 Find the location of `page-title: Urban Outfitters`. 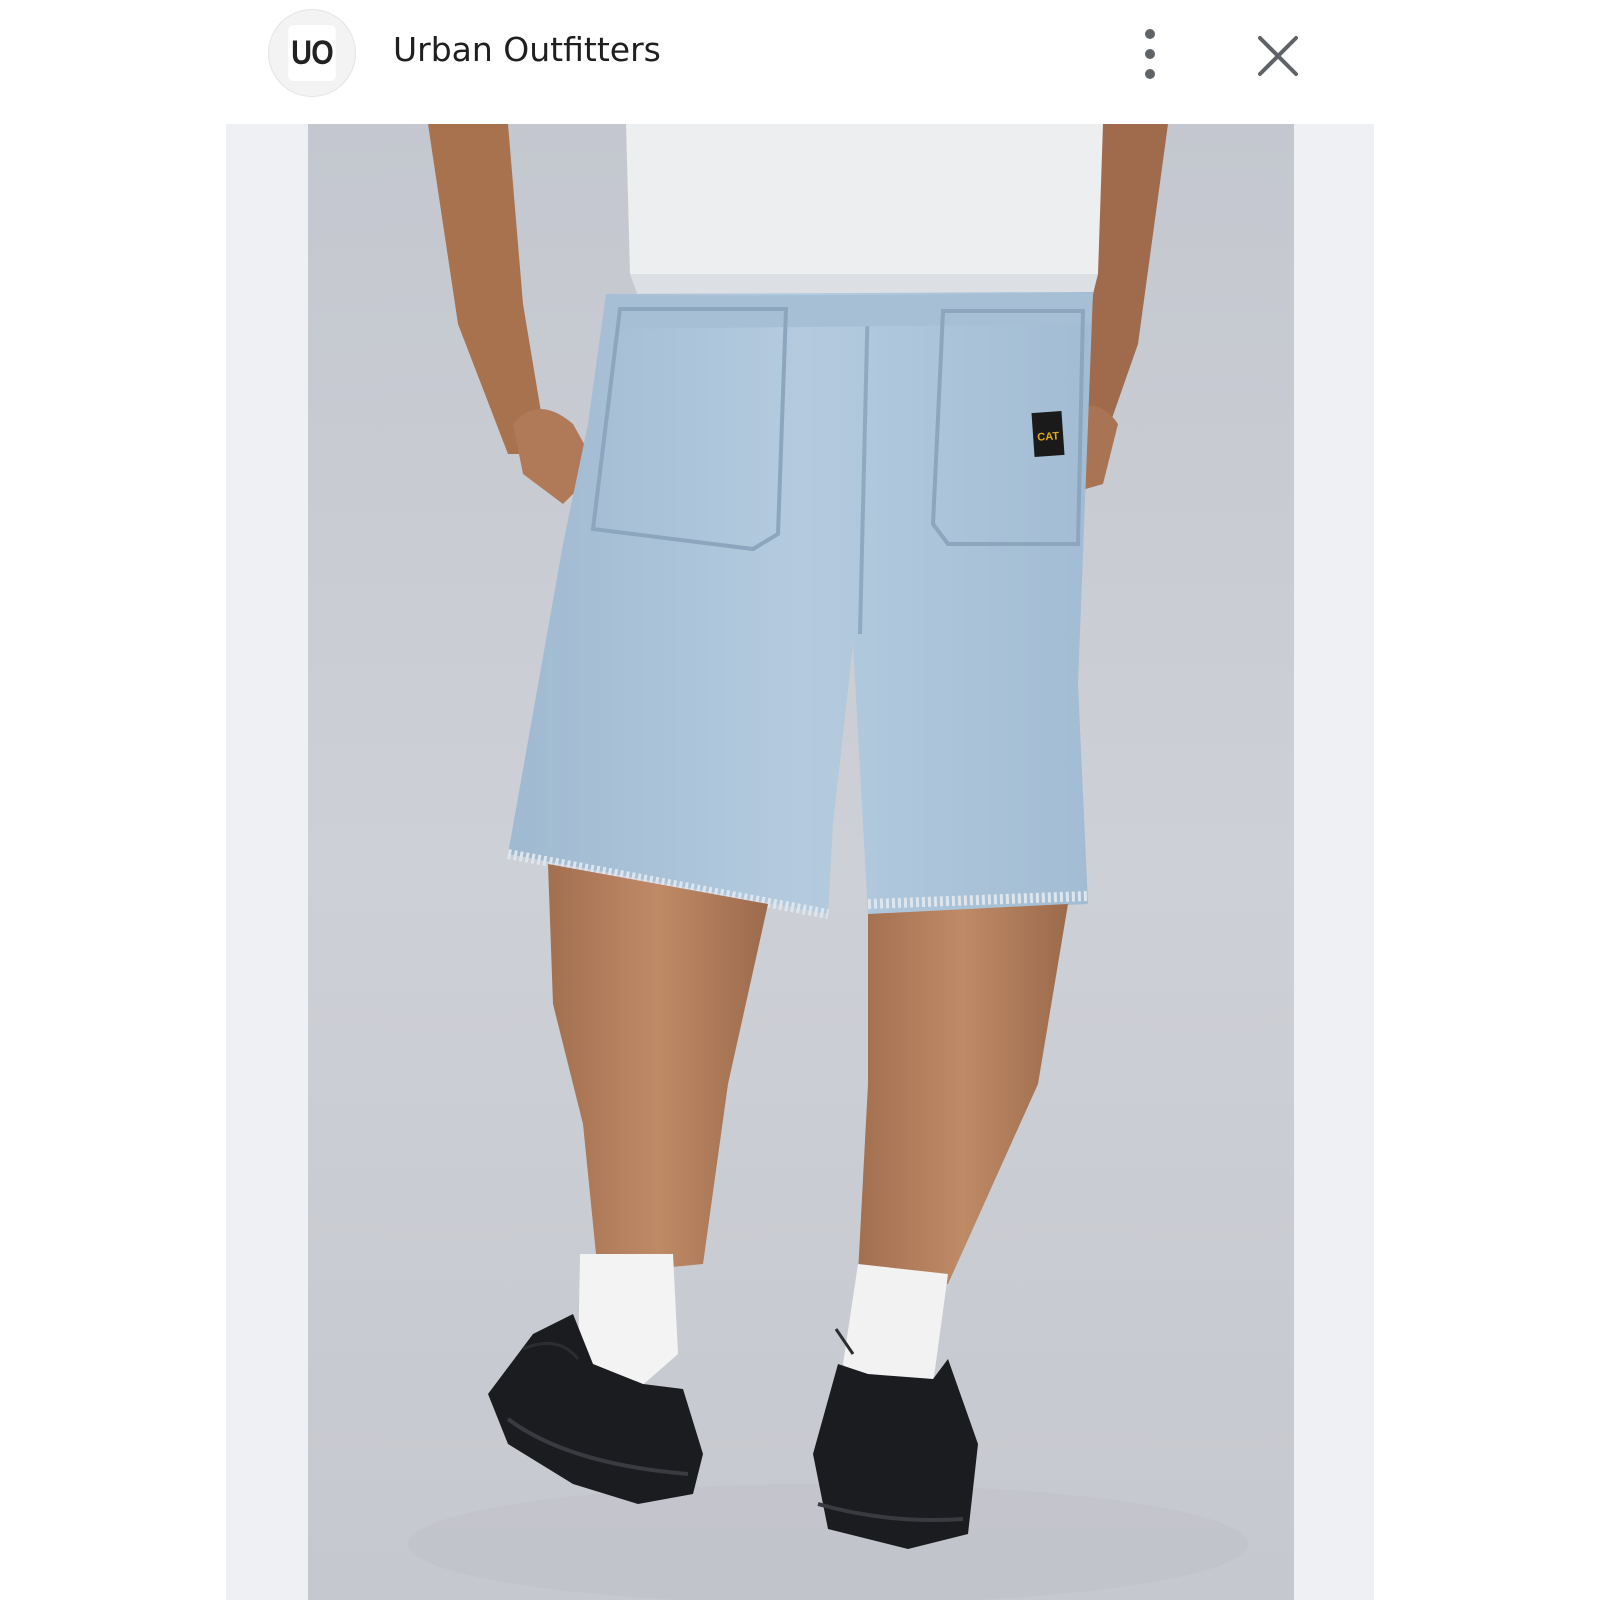

page-title: Urban Outfitters is located at coordinates (527, 49).